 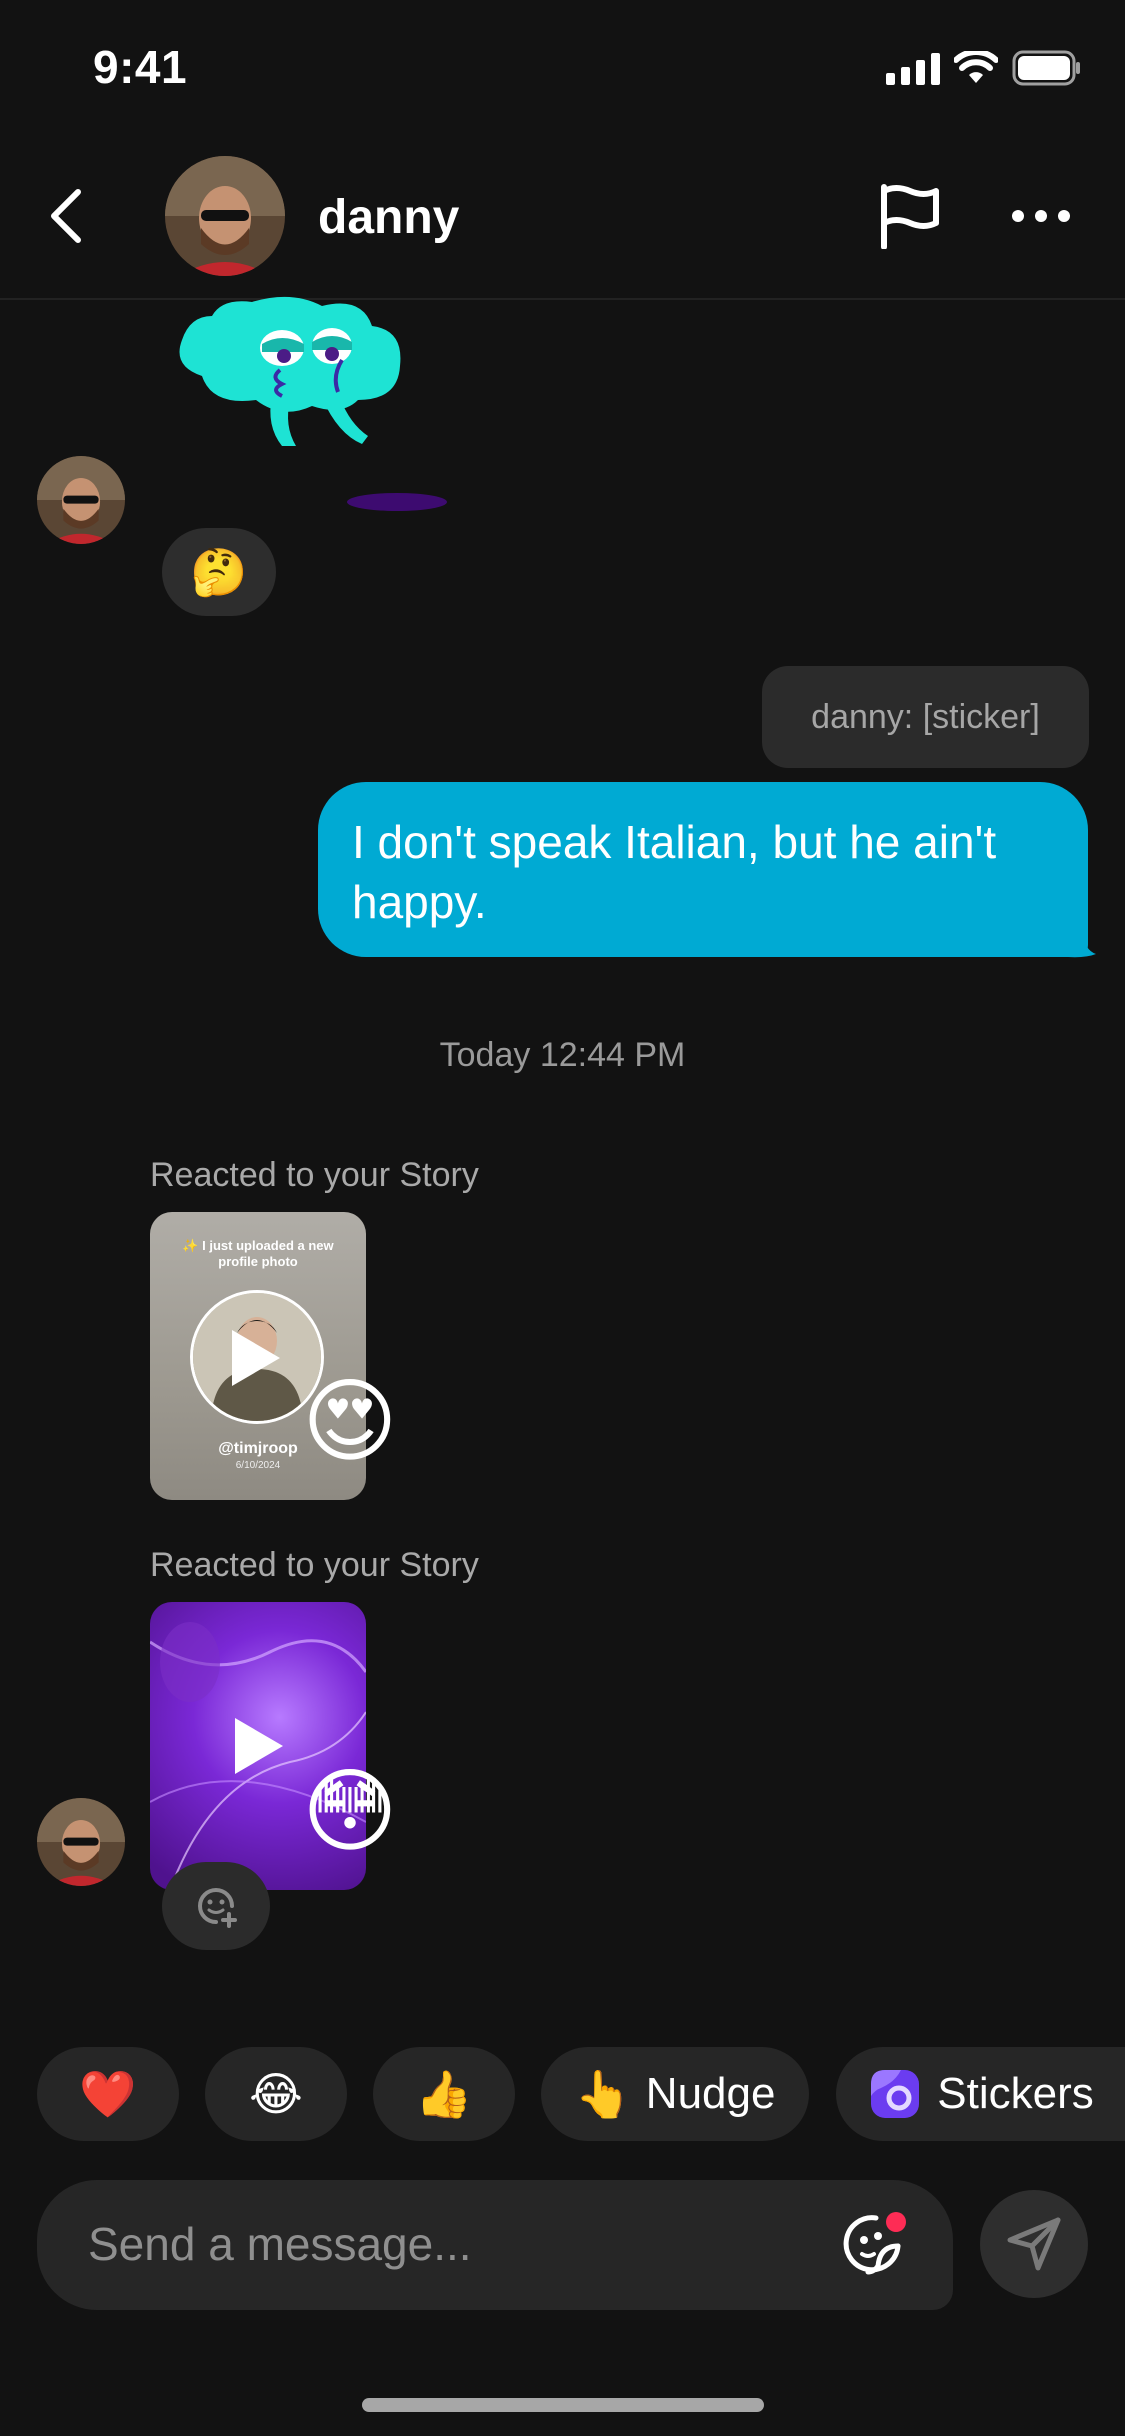 I want to click on stickers-icon, so click(x=895, y=2094).